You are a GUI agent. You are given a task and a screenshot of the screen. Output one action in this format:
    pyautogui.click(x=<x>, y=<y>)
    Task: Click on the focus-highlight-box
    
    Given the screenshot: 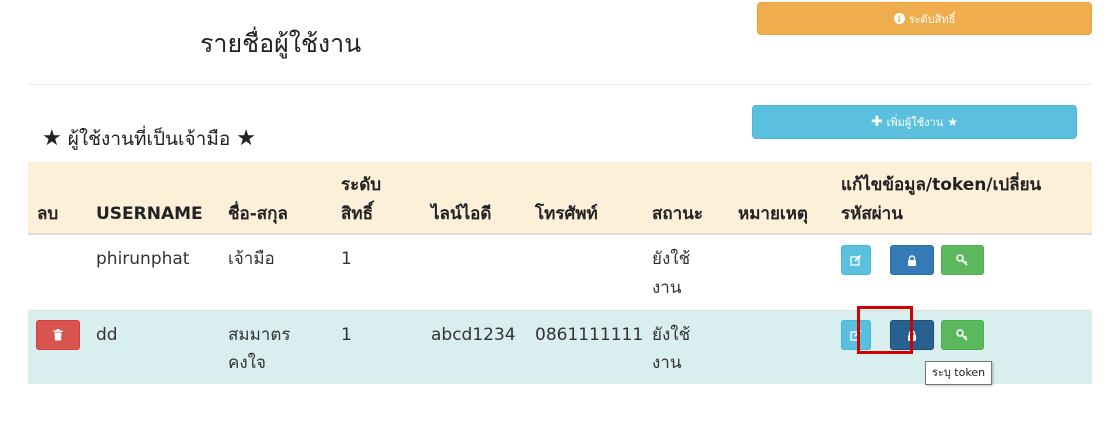 What is the action you would take?
    pyautogui.click(x=885, y=330)
    